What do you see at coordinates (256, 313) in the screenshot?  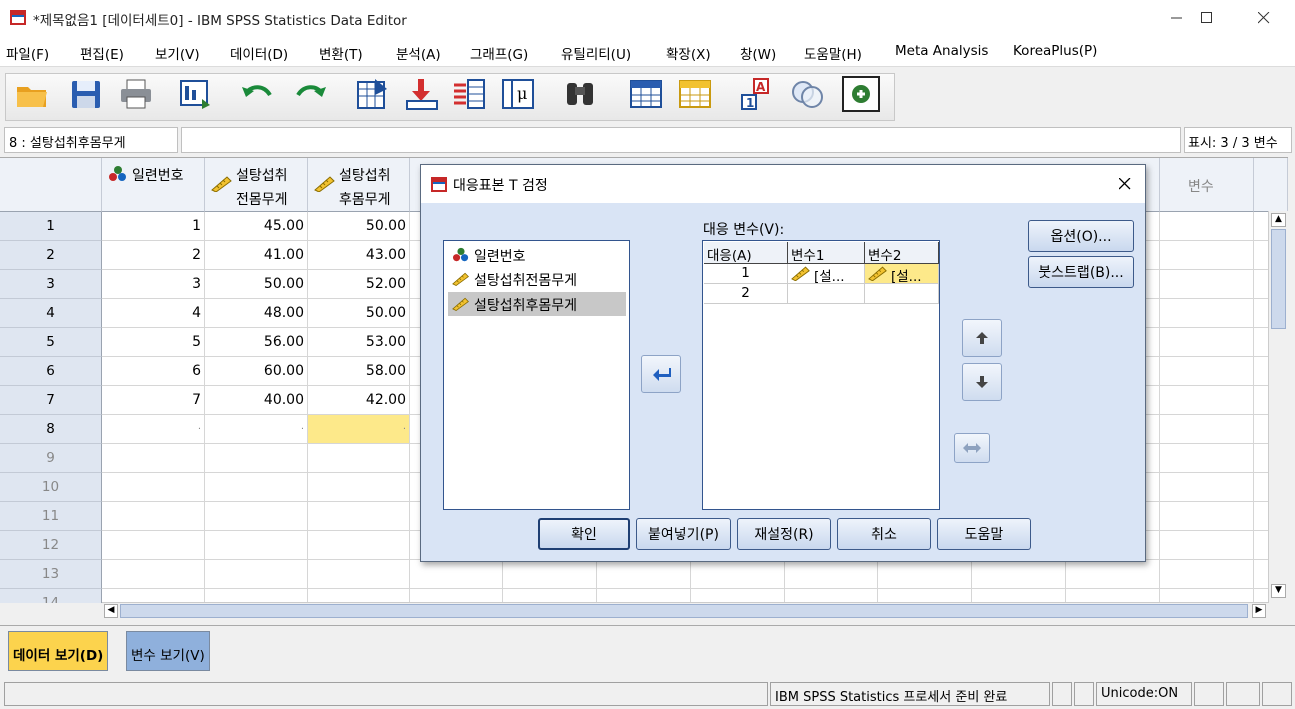 I see `table-cell: 48.00` at bounding box center [256, 313].